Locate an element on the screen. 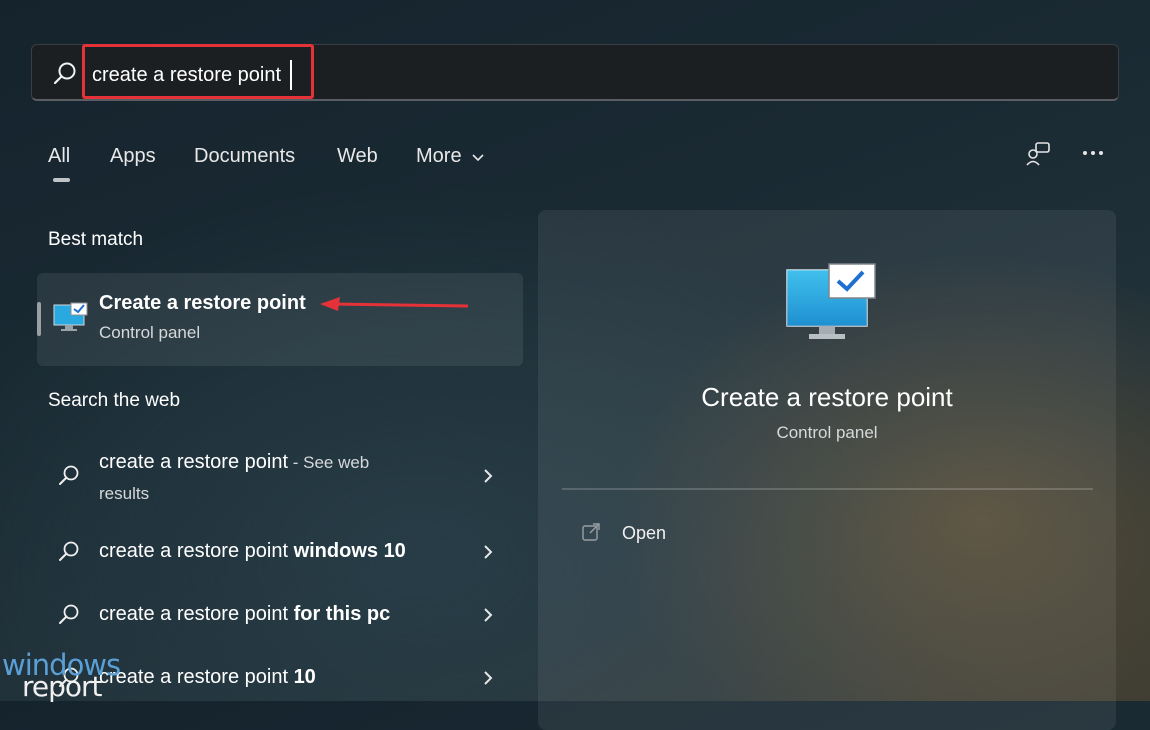 The width and height of the screenshot is (1150, 730). open-action: Open is located at coordinates (644, 533).